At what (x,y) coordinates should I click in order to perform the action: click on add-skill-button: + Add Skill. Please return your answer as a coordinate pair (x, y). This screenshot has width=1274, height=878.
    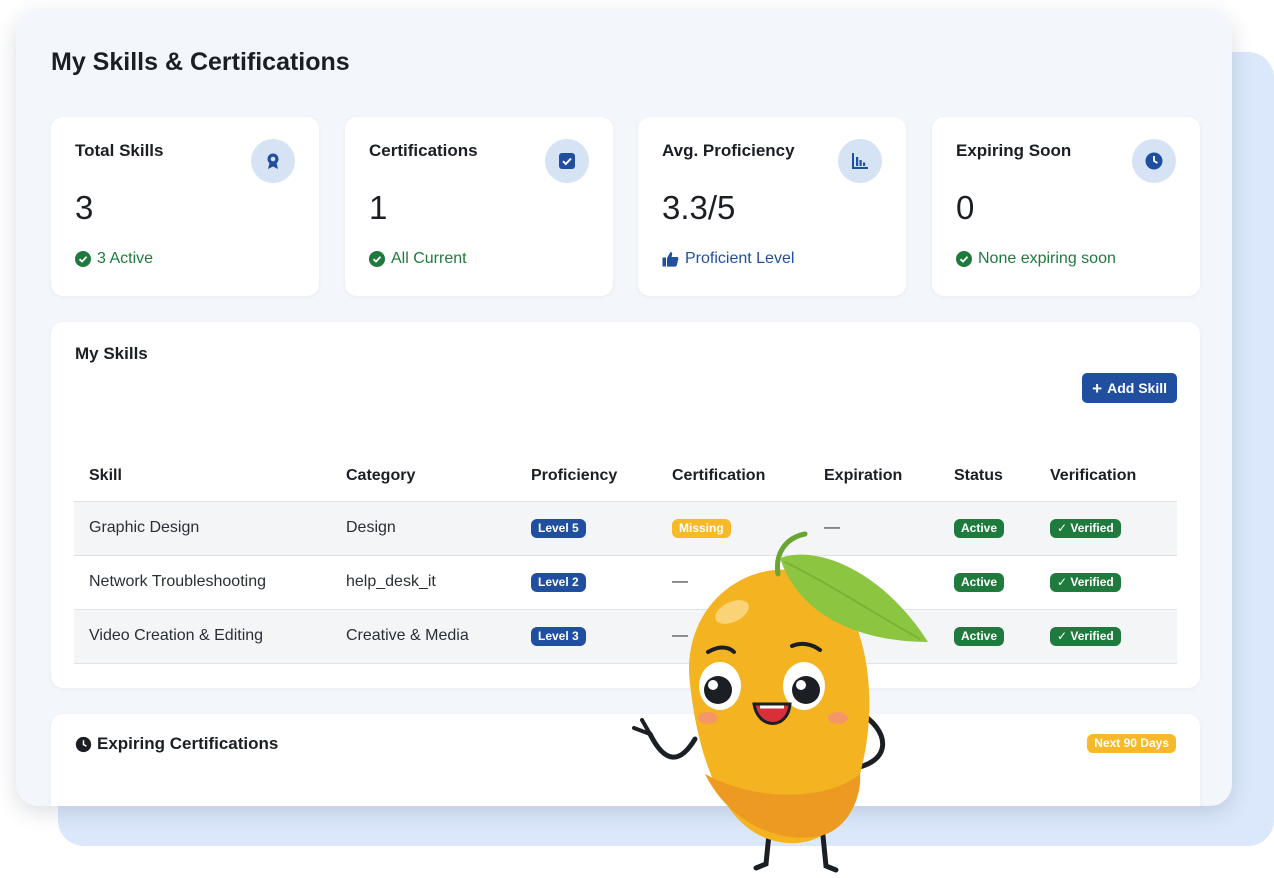
    Looking at the image, I should click on (1129, 388).